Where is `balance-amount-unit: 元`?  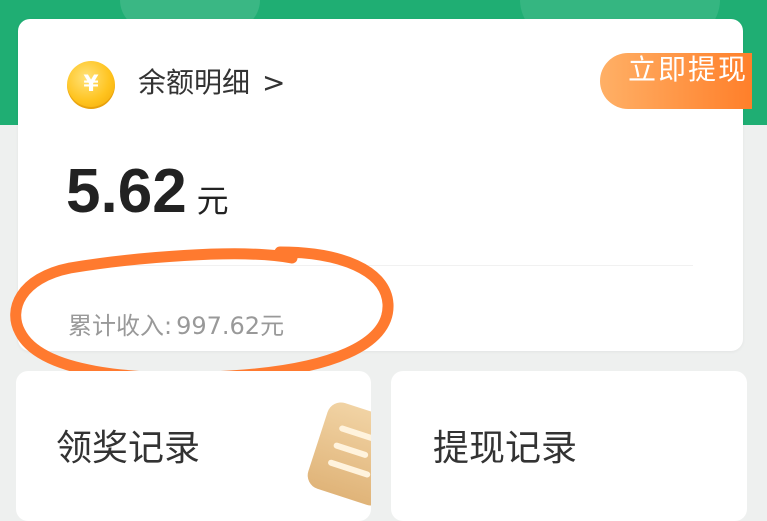
balance-amount-unit: 元 is located at coordinates (212, 201).